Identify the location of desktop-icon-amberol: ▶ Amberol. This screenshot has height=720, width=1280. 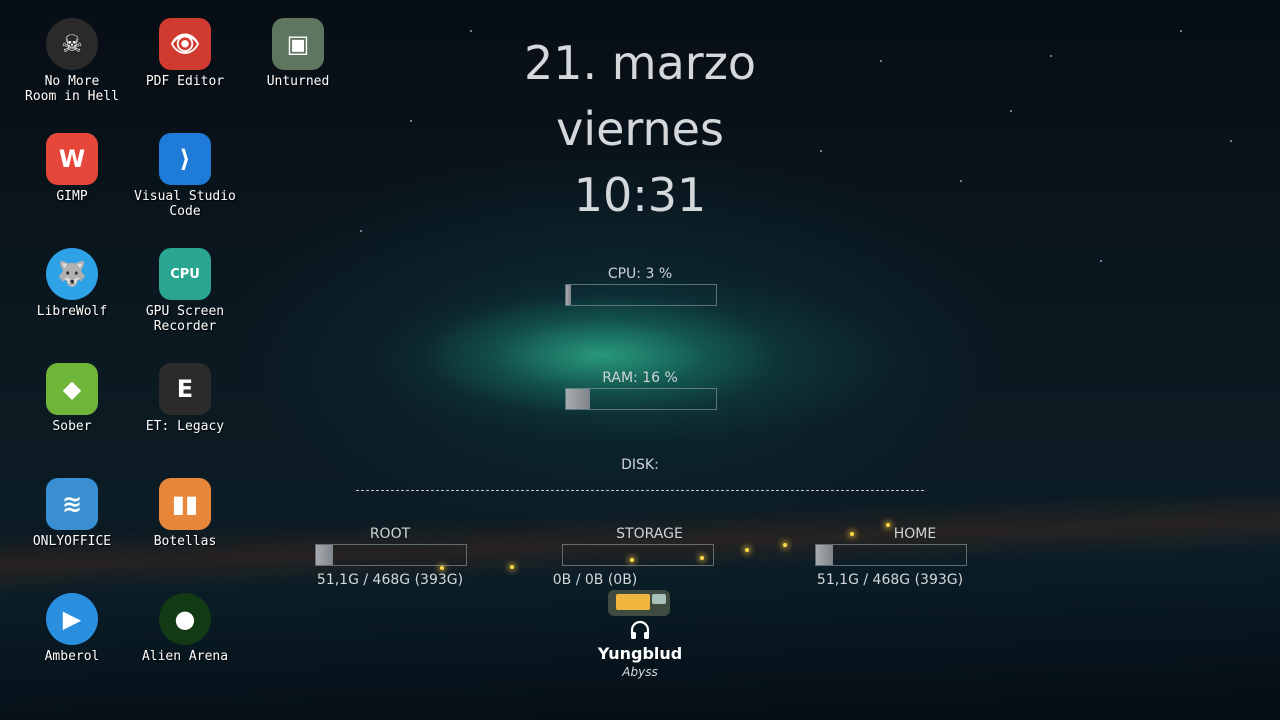
(72, 628).